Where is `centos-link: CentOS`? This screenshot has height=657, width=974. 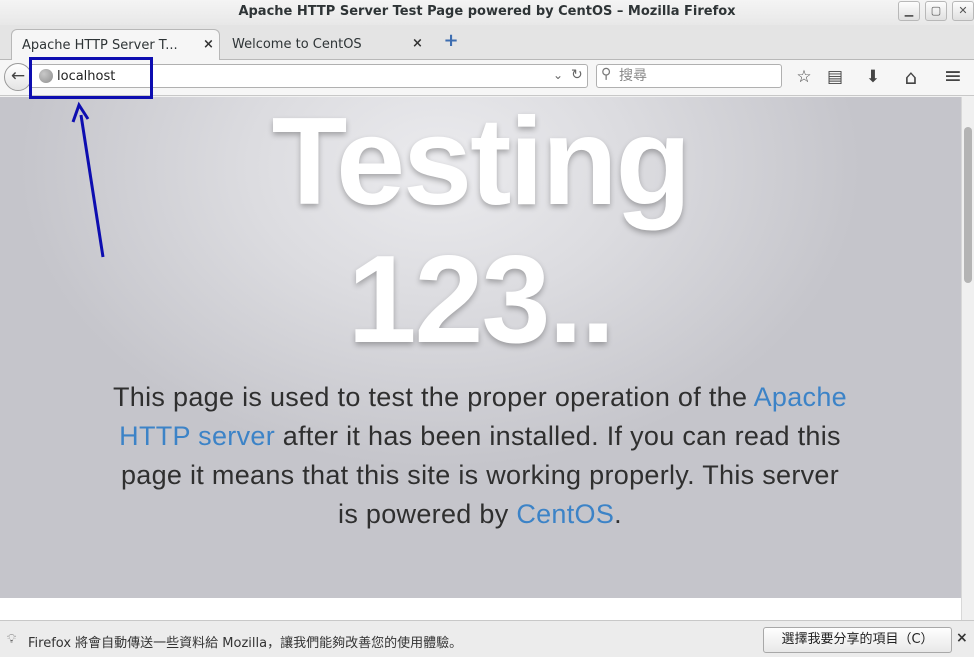 centos-link: CentOS is located at coordinates (565, 514).